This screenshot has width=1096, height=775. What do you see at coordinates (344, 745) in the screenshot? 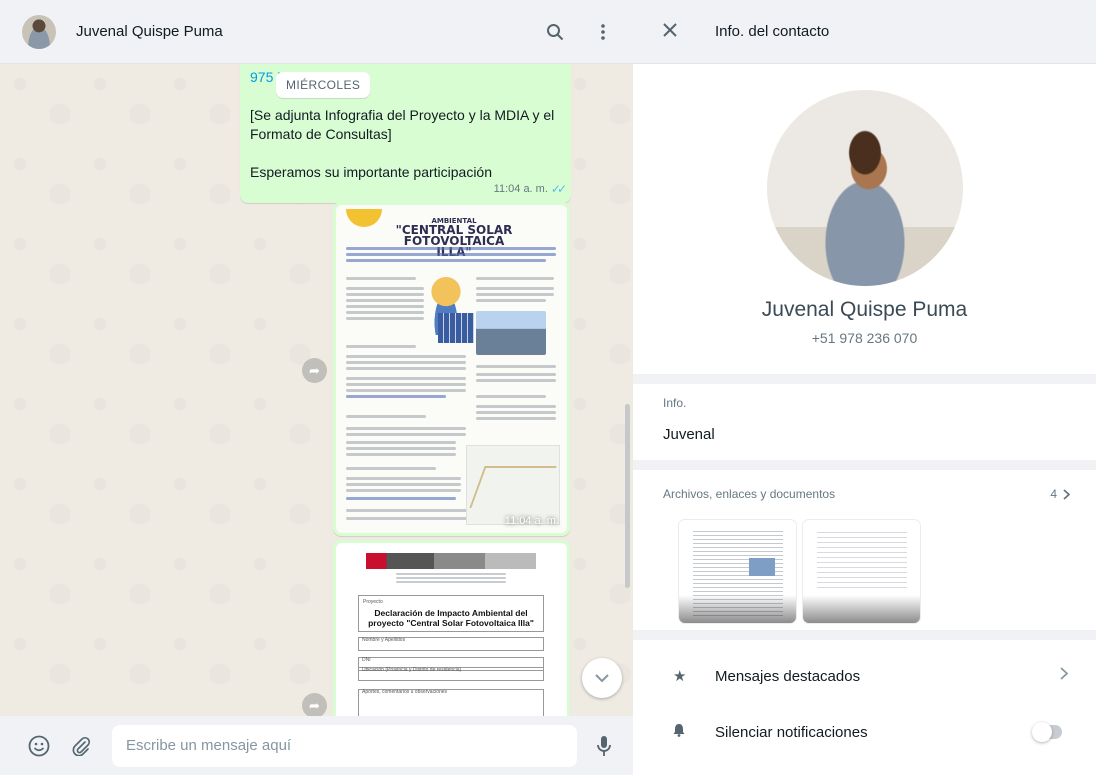
I see `message-input` at bounding box center [344, 745].